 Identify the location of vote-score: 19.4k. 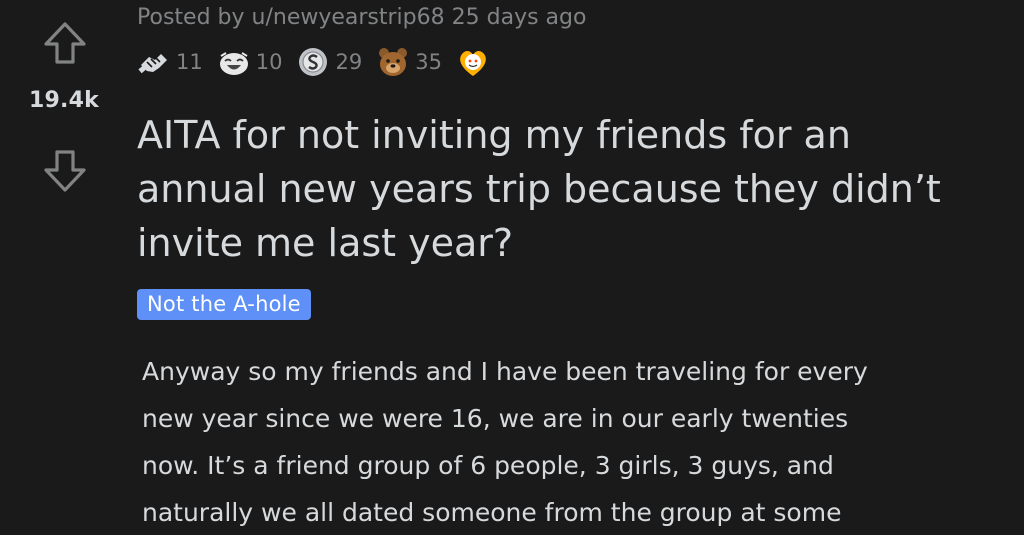
(64, 100).